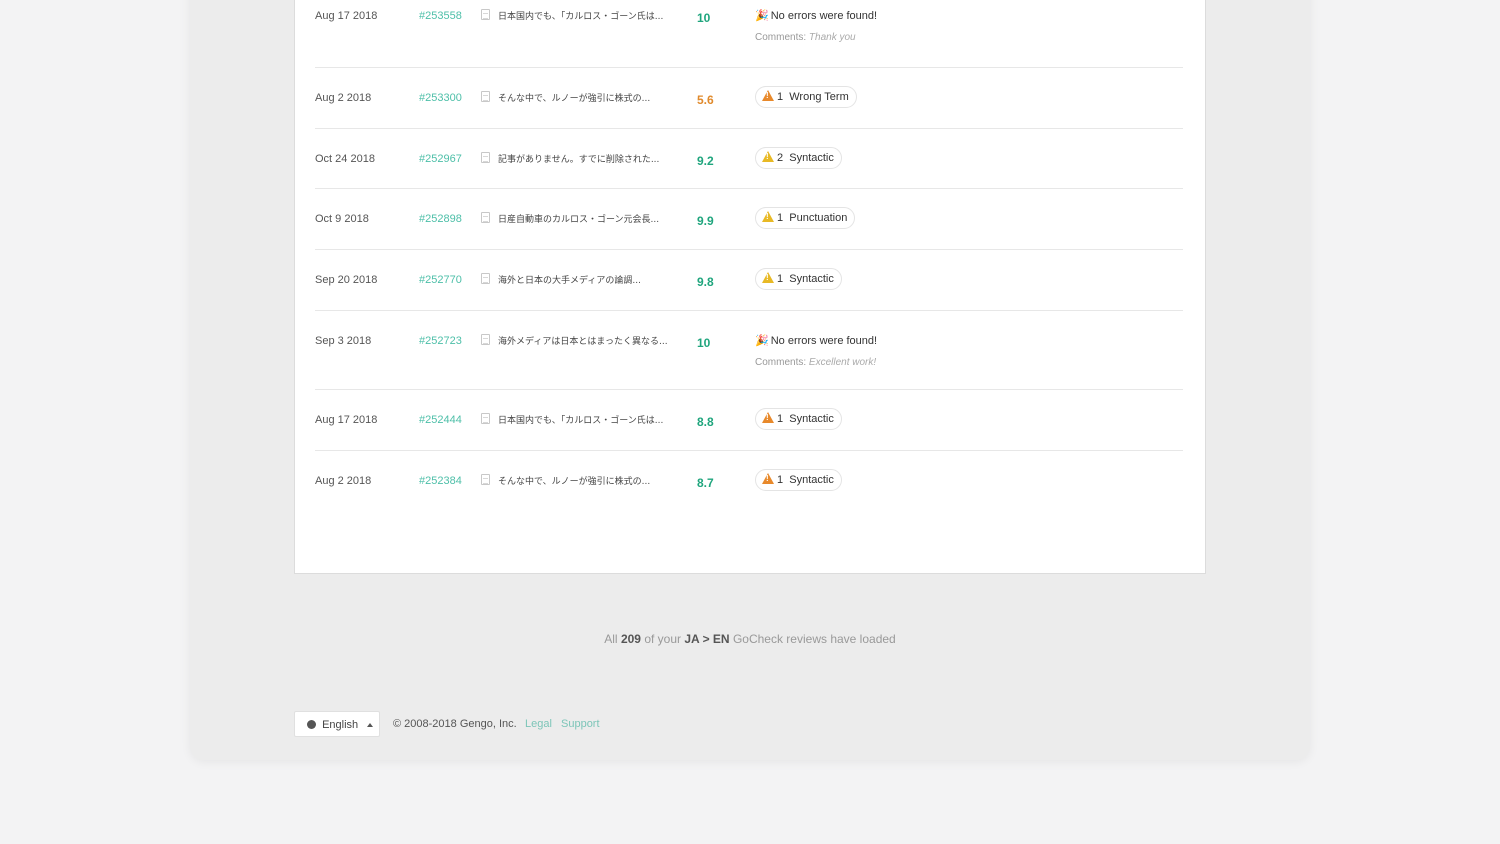 Image resolution: width=1500 pixels, height=844 pixels. What do you see at coordinates (440, 159) in the screenshot?
I see `job-id-link: #252967` at bounding box center [440, 159].